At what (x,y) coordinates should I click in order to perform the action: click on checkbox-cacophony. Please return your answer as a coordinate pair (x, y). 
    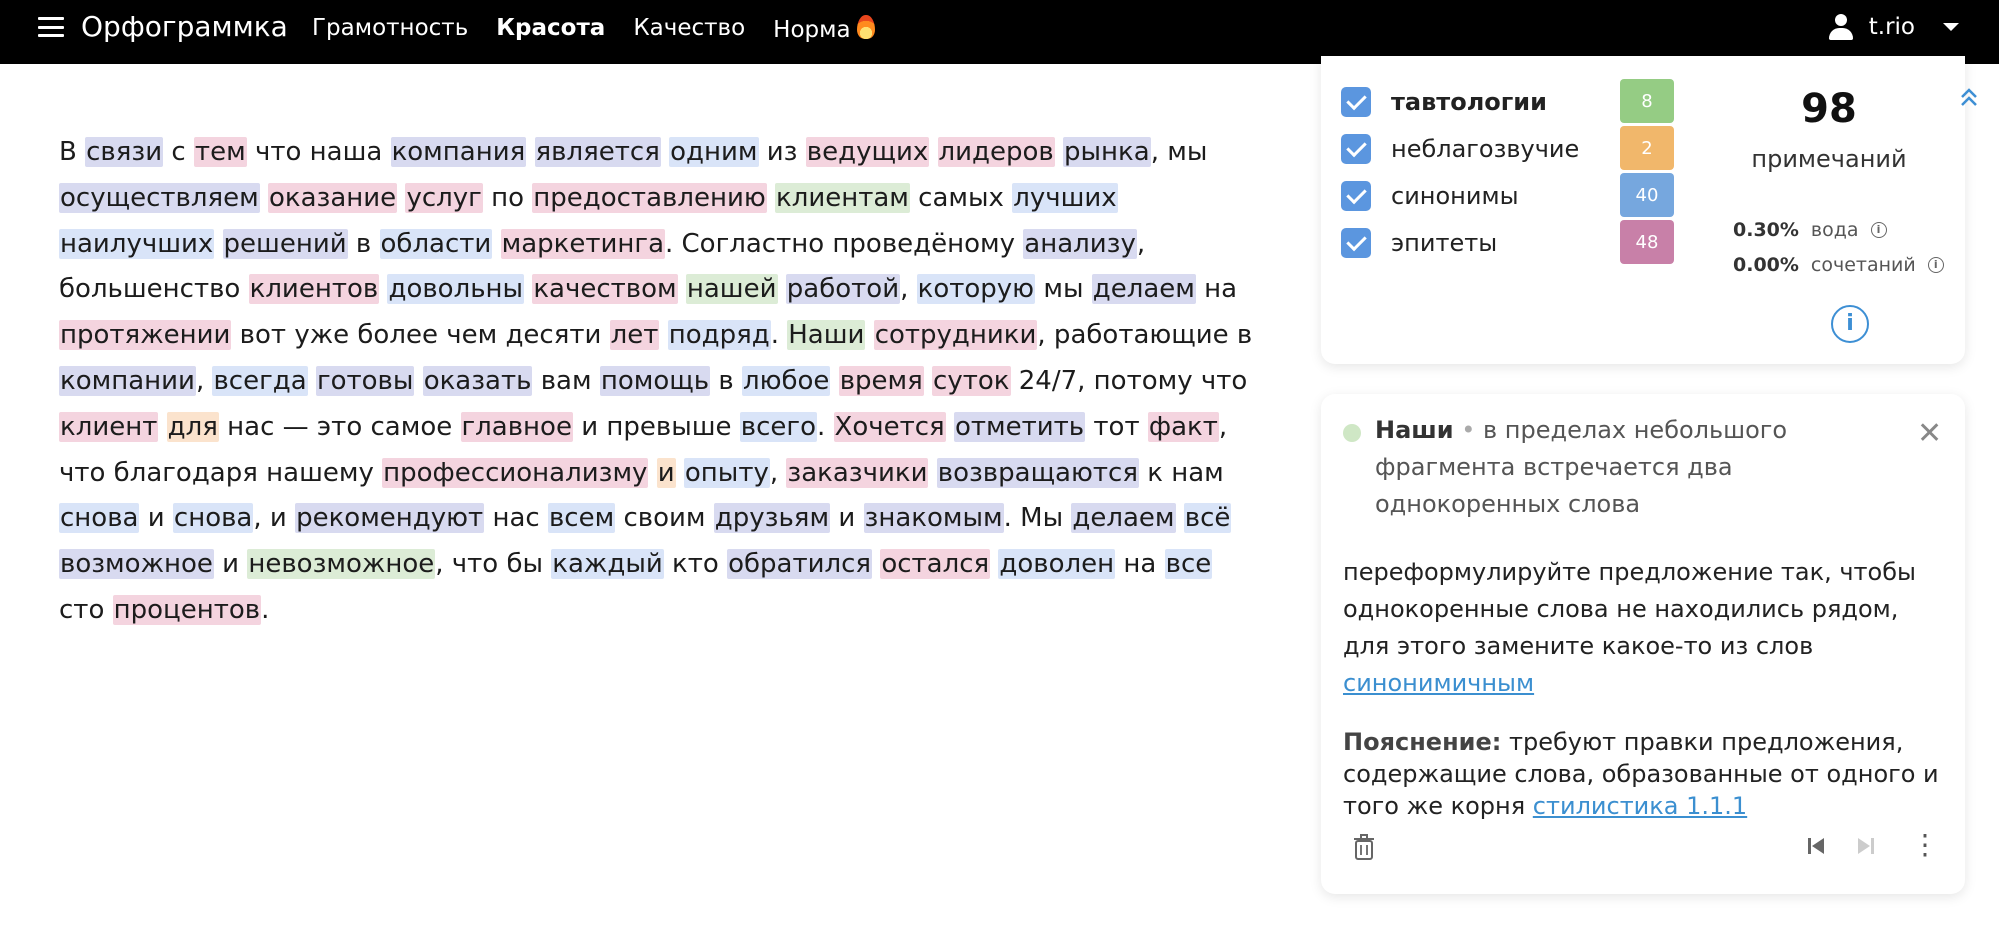
    Looking at the image, I should click on (1356, 149).